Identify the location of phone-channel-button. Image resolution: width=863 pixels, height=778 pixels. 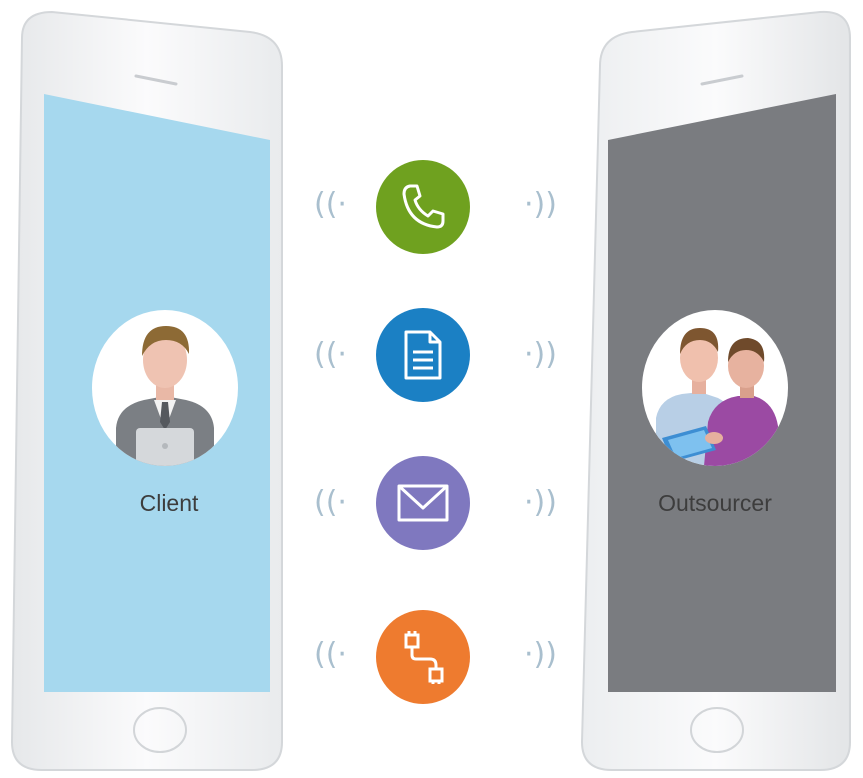
(423, 207).